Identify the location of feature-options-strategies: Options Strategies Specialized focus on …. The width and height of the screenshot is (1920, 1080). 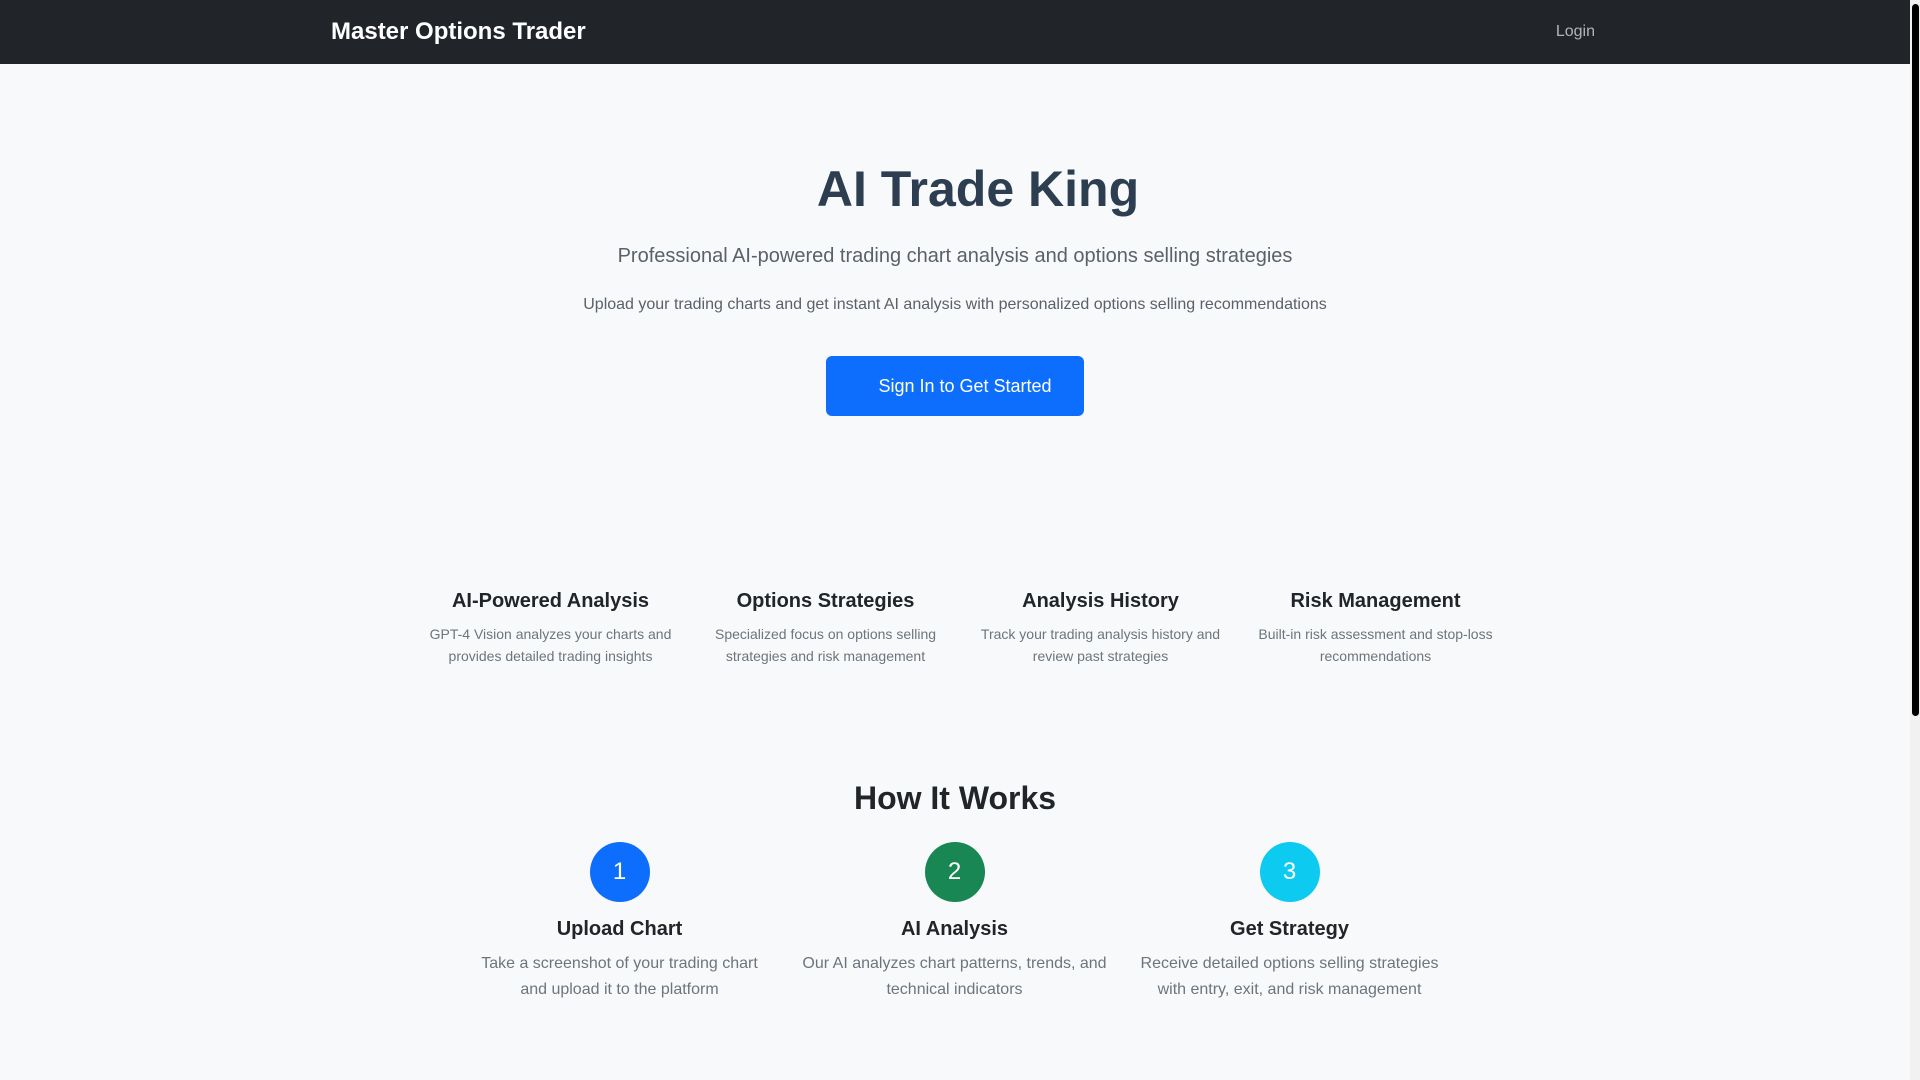
(825, 628).